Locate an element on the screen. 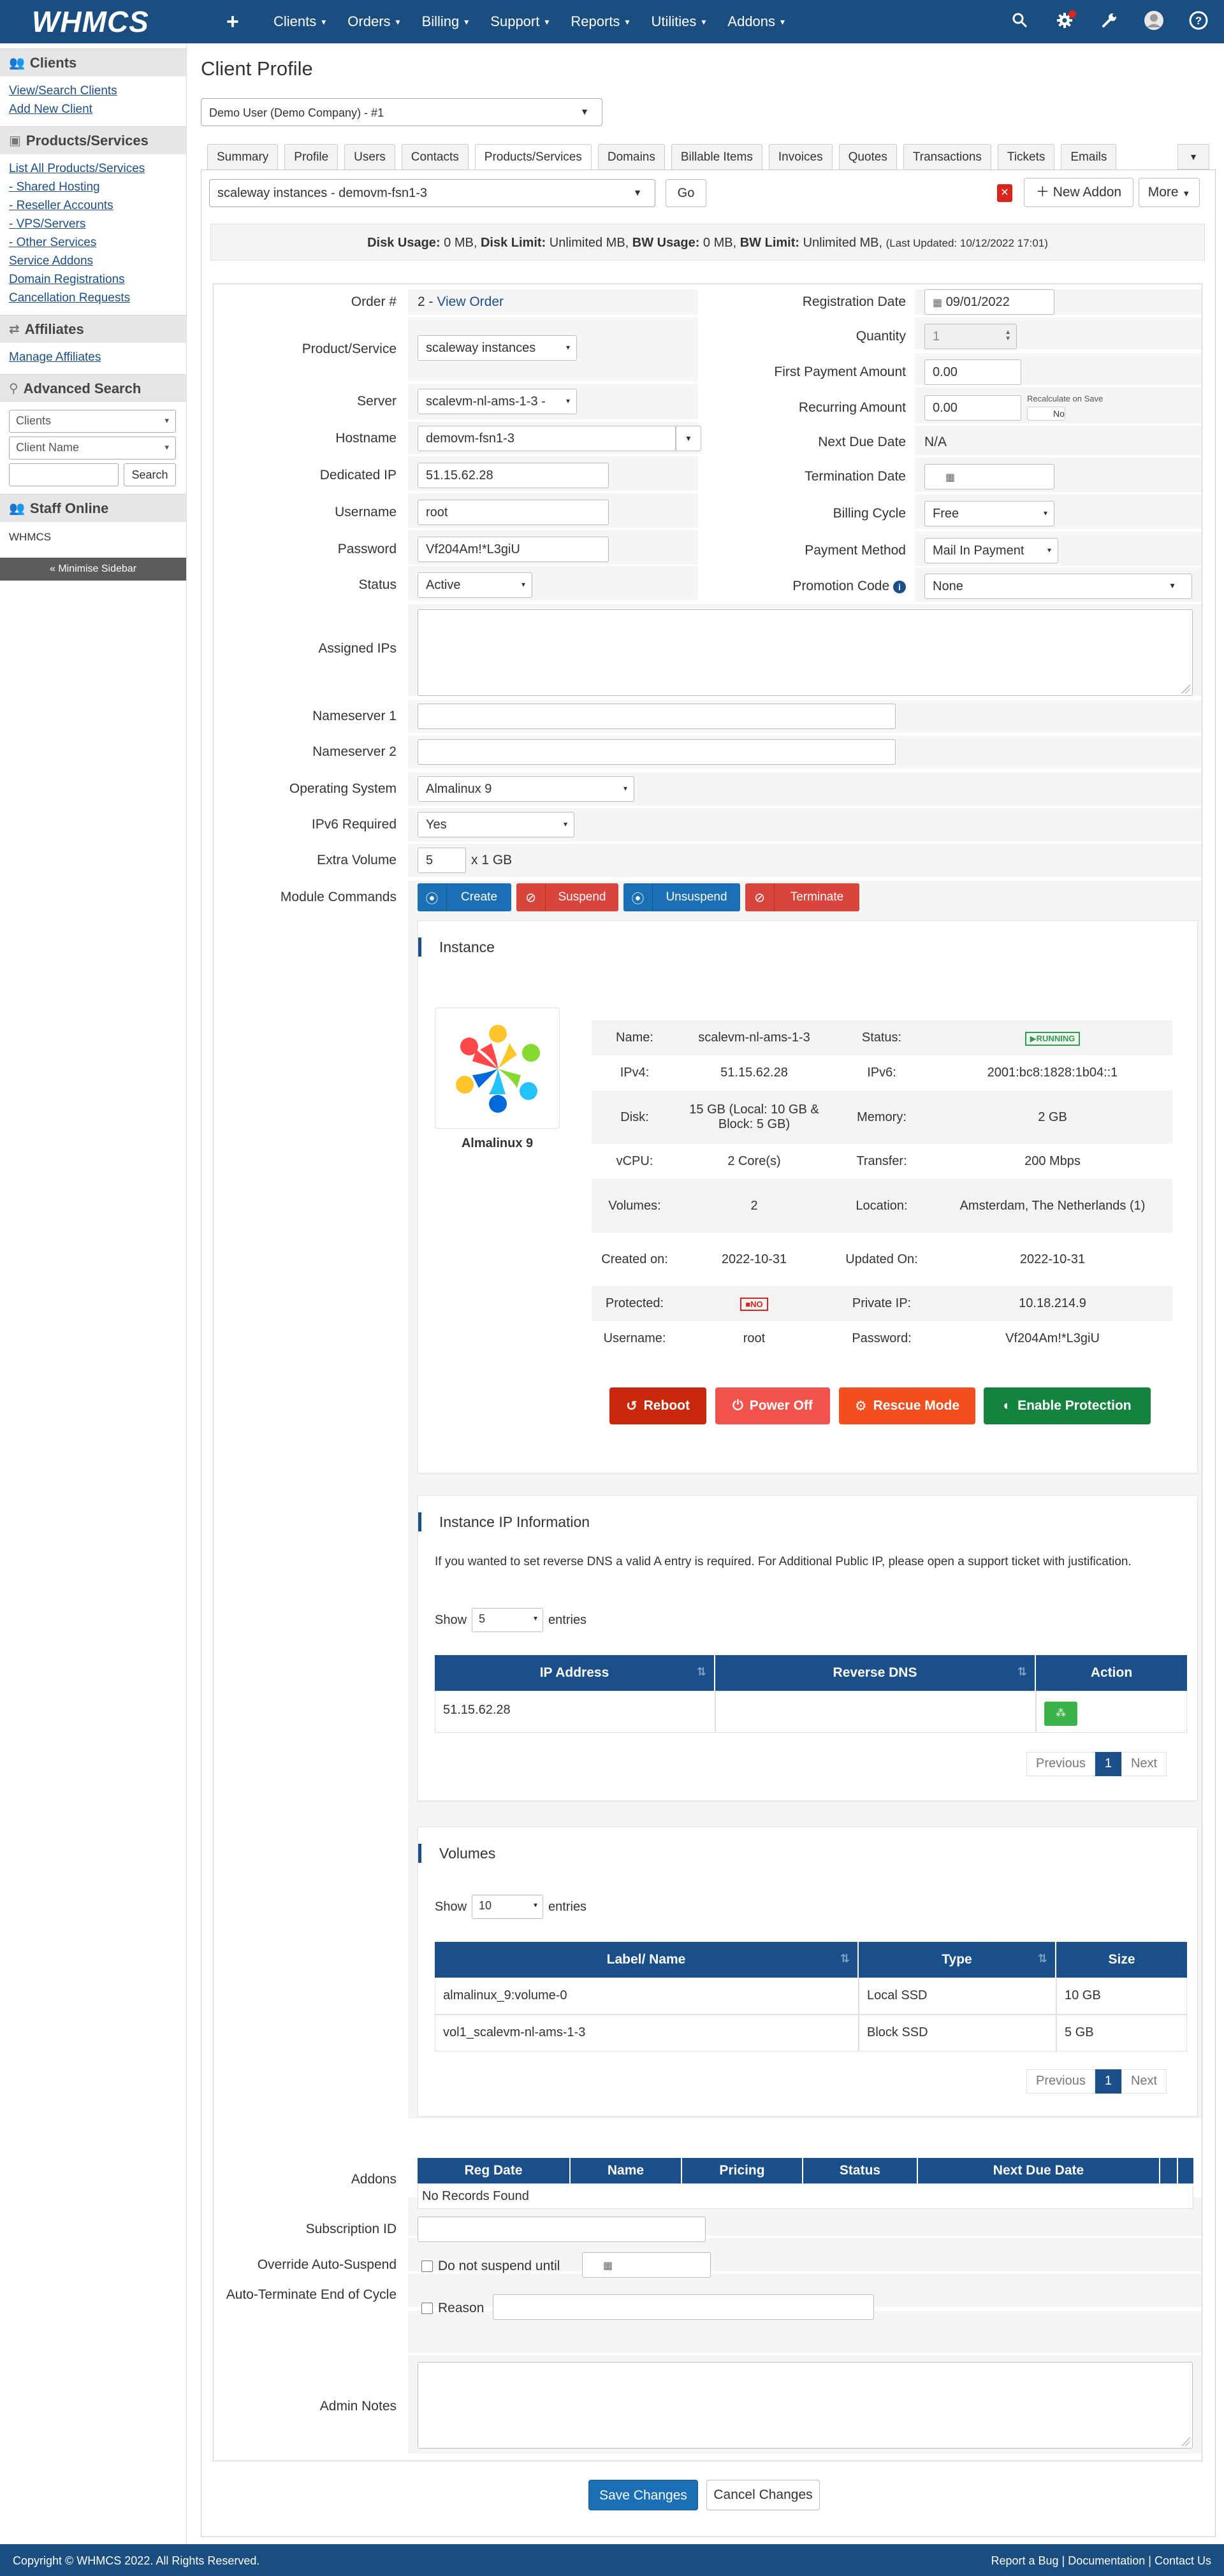 The width and height of the screenshot is (1224, 2576). recurring-amount-input: 0.00 is located at coordinates (972, 408).